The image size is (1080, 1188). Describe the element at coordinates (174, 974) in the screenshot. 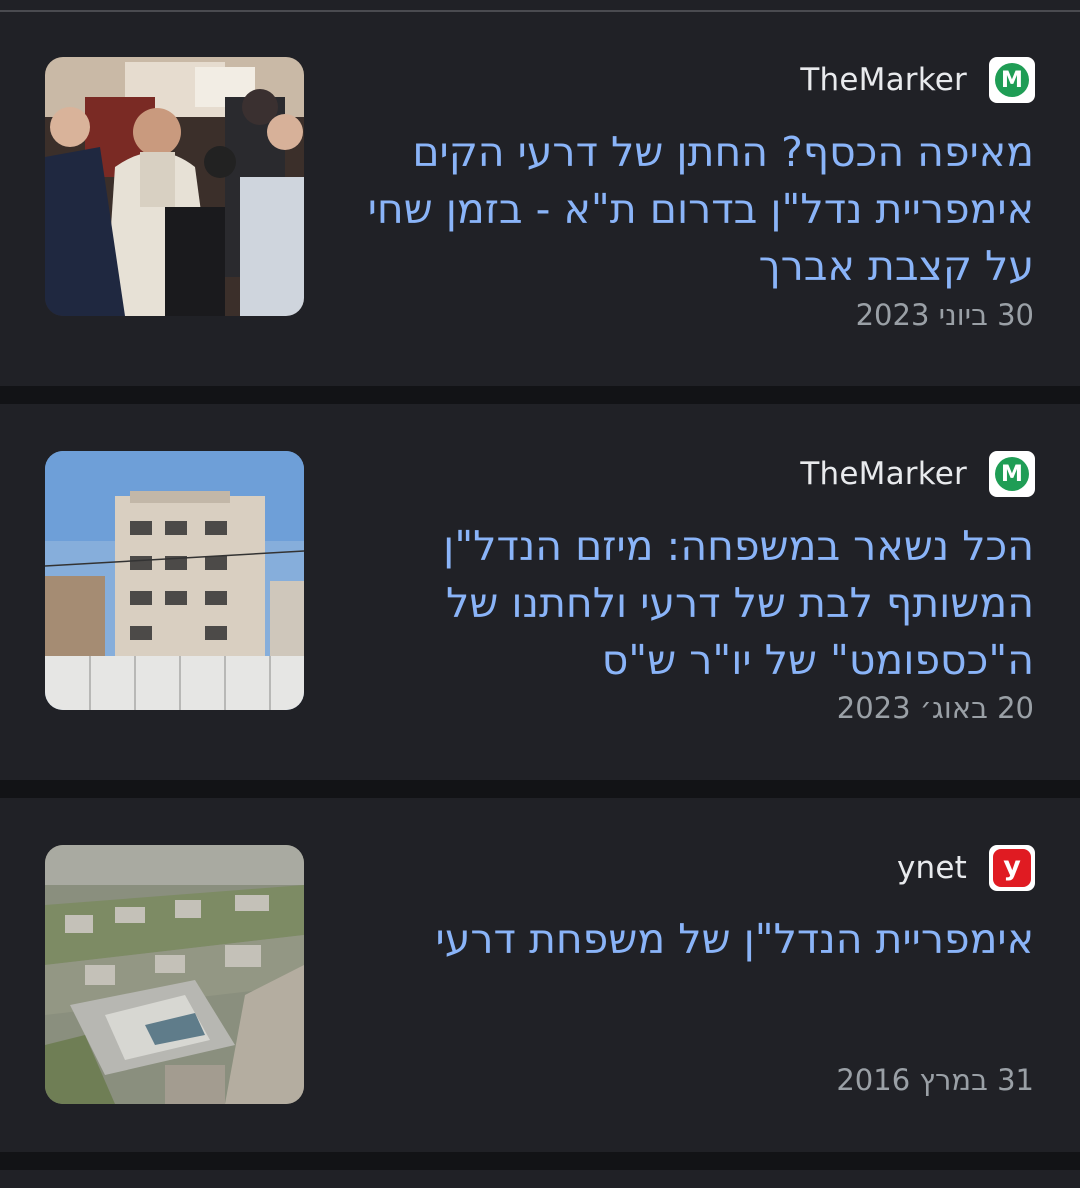

I see `aerial-neighborhood-photo` at that location.